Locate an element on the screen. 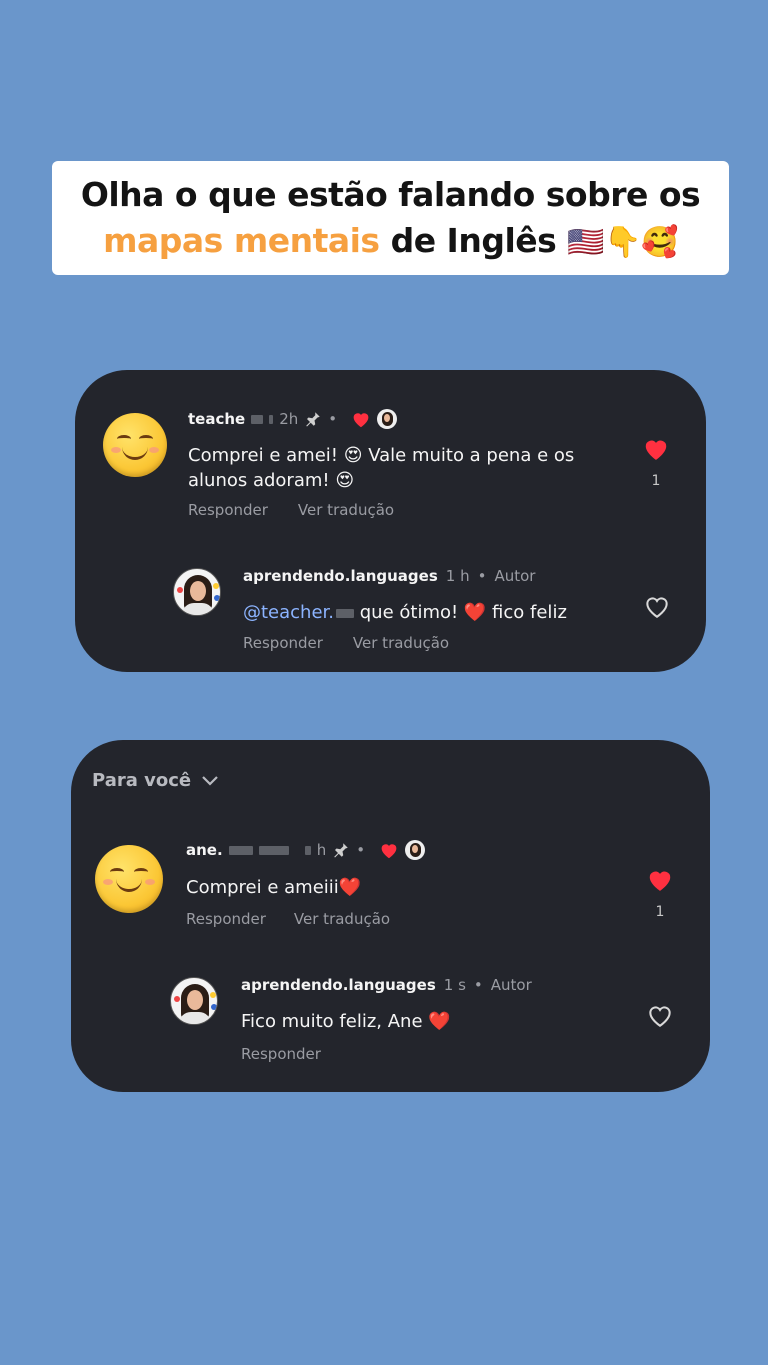 The height and width of the screenshot is (1365, 768). reply-time: 1 s is located at coordinates (454, 985).